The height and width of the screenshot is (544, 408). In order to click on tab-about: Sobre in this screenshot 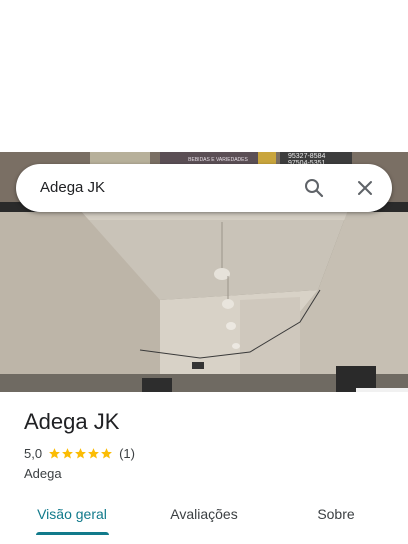, I will do `click(336, 514)`.